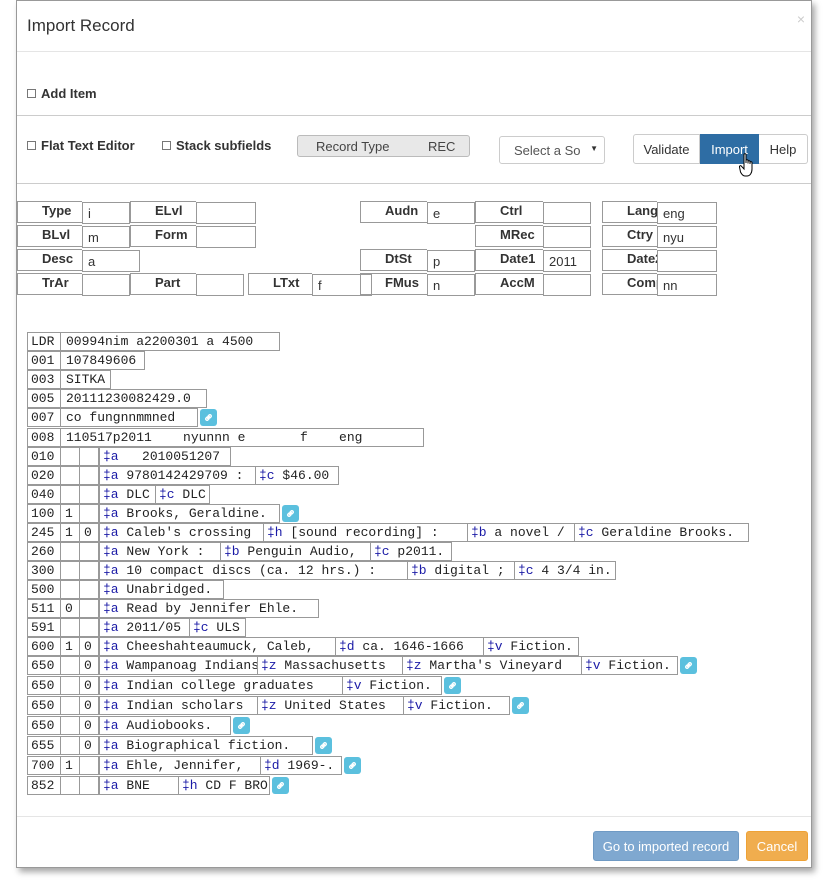  I want to click on marc-subfield: ‡a Caleb's crossing, so click(181, 532).